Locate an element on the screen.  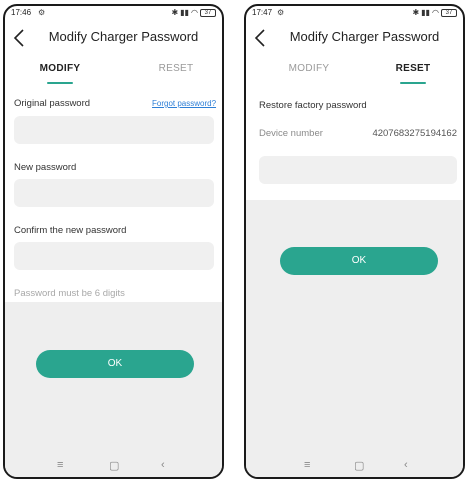
restore-factory-password-label: Restore factory password is located at coordinates (313, 105).